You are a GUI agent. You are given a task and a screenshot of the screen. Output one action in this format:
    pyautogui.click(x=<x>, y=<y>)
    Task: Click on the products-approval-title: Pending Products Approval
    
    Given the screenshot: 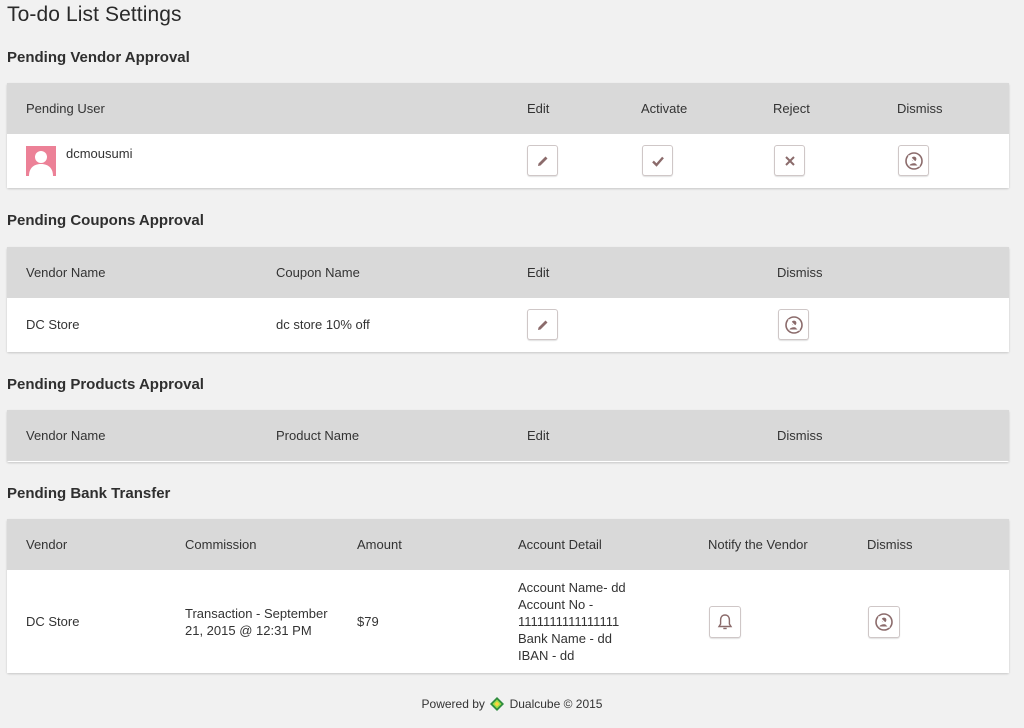 What is the action you would take?
    pyautogui.click(x=105, y=384)
    